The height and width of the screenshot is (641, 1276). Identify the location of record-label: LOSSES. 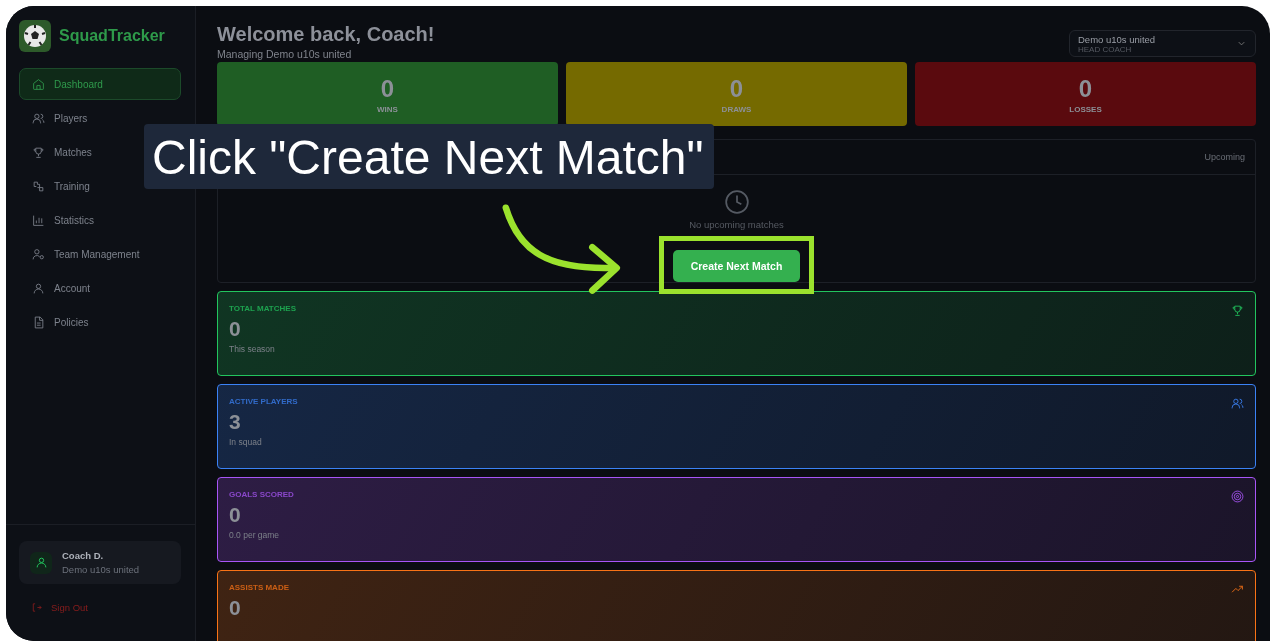
(1085, 109).